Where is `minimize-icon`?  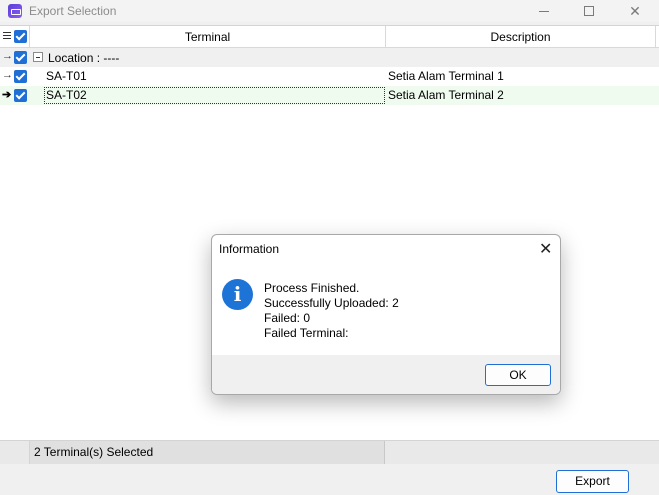 minimize-icon is located at coordinates (544, 11).